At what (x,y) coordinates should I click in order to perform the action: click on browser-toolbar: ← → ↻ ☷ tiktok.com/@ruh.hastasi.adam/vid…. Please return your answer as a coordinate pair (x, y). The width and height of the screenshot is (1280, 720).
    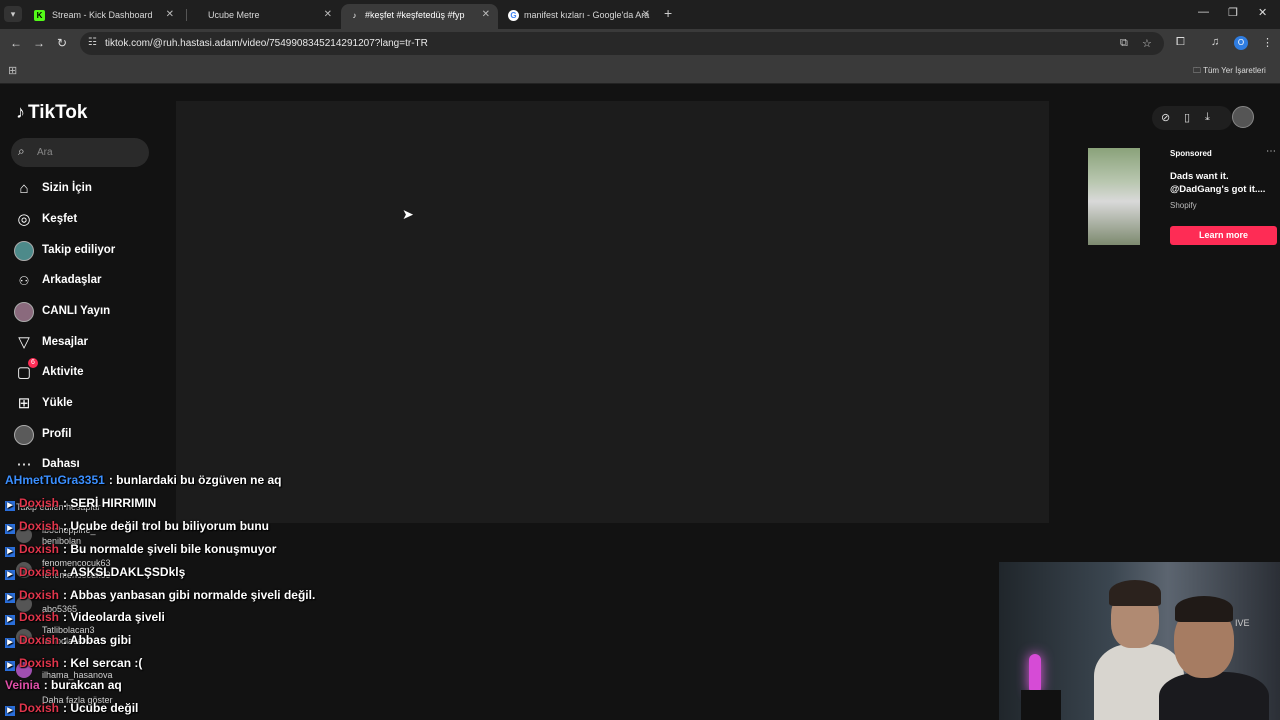
    Looking at the image, I should click on (640, 43).